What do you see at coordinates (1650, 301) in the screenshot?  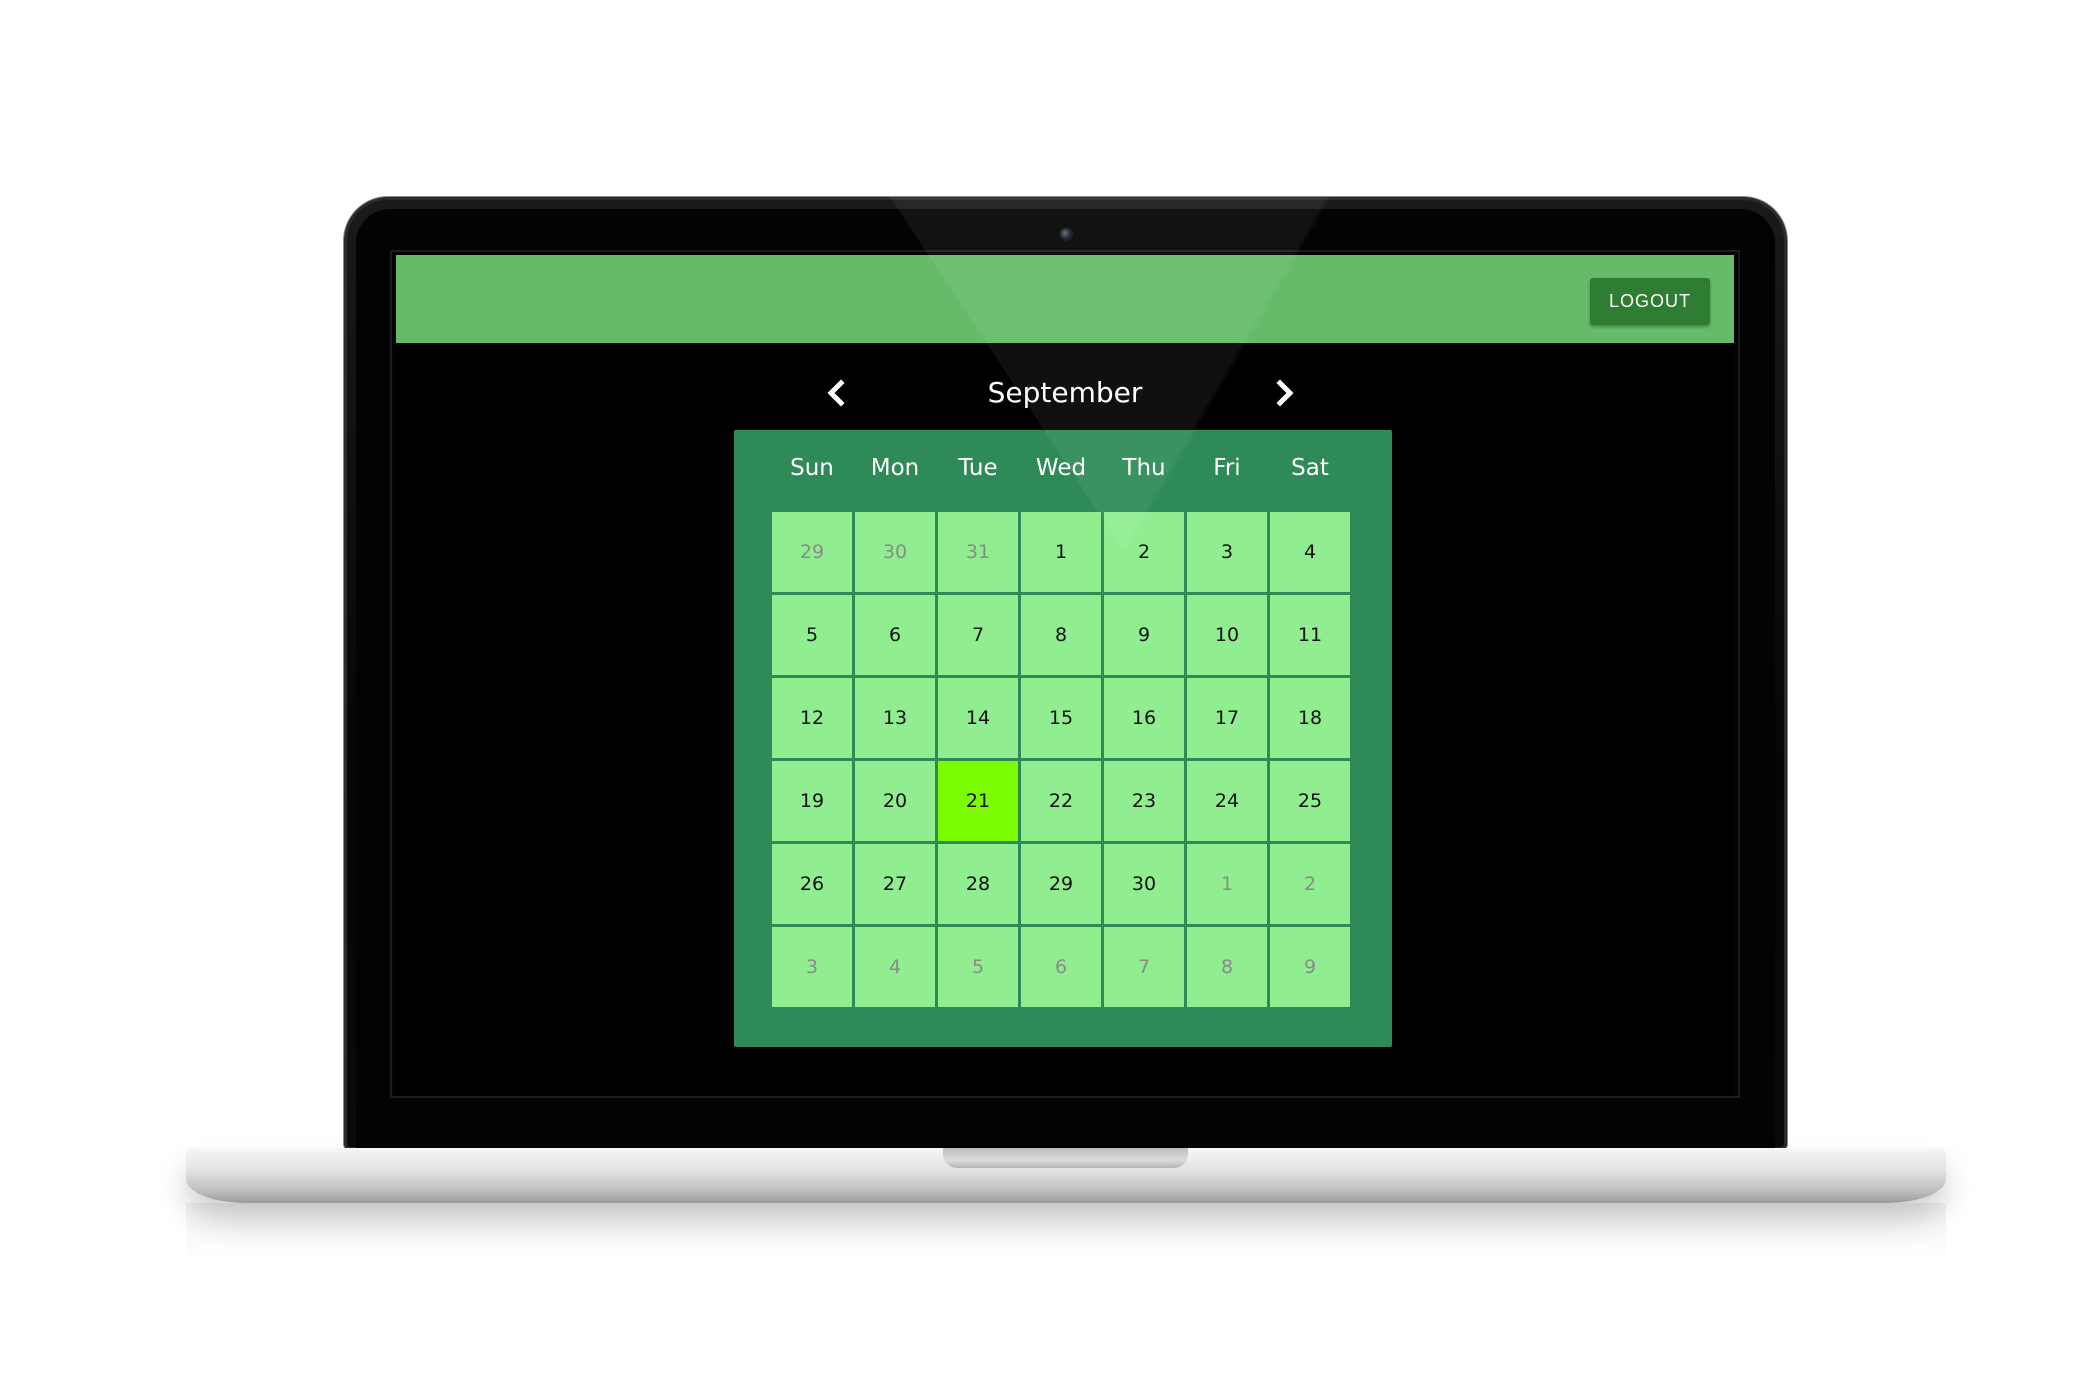 I see `logout-button: LOGOUT` at bounding box center [1650, 301].